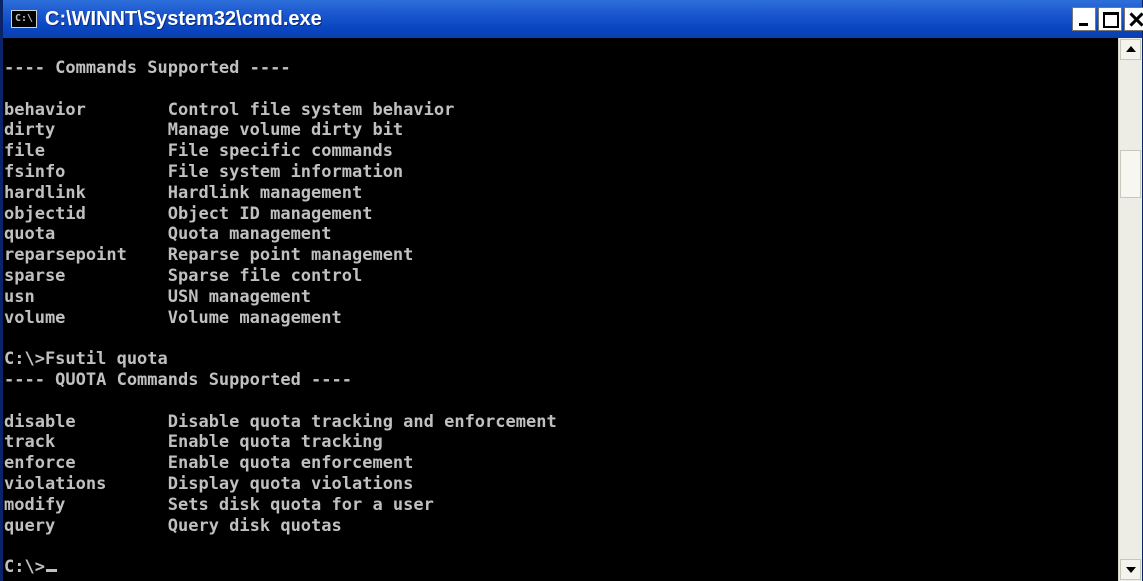 Image resolution: width=1143 pixels, height=581 pixels. I want to click on console-prompt-line: C:\>, so click(280, 567).